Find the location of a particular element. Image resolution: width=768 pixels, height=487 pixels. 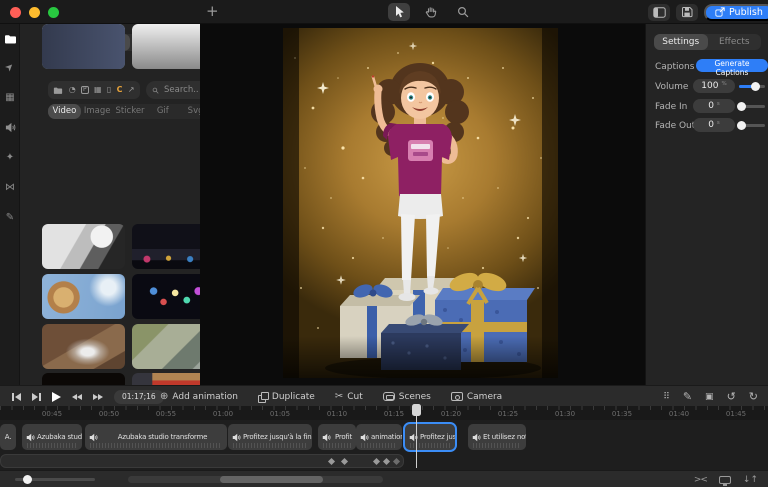

zoom-tool-button is located at coordinates (463, 12).